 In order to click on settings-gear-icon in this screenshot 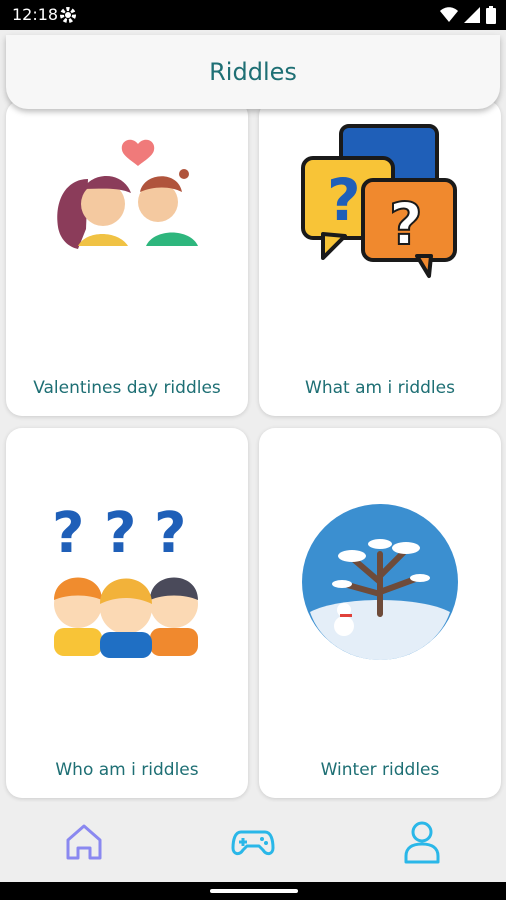, I will do `click(68, 15)`.